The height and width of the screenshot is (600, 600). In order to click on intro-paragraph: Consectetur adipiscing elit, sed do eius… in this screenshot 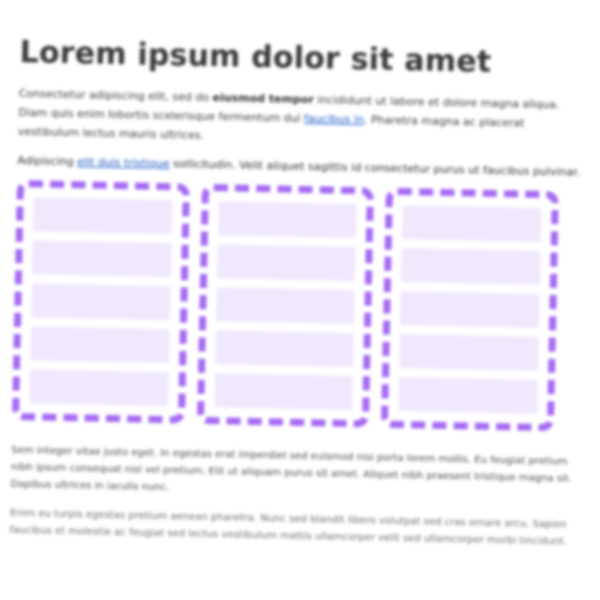, I will do `click(303, 118)`.